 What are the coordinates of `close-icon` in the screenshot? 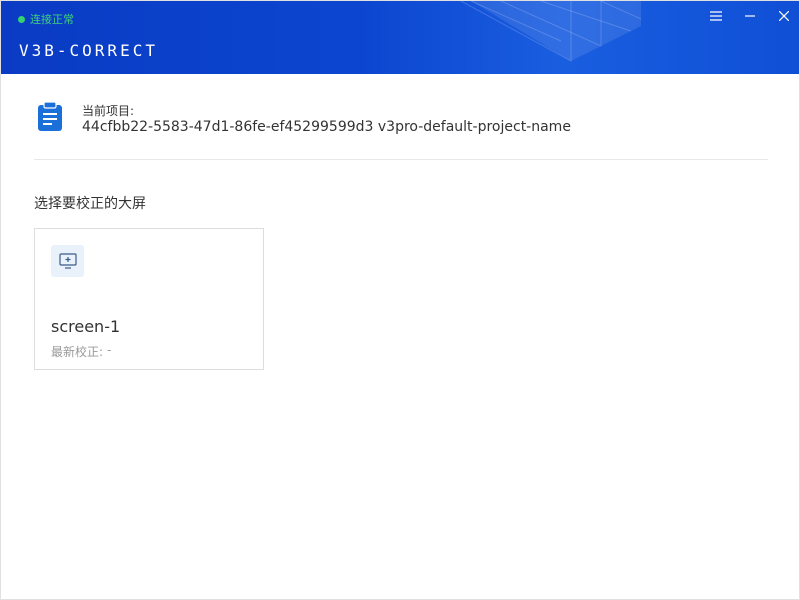 It's located at (784, 16).